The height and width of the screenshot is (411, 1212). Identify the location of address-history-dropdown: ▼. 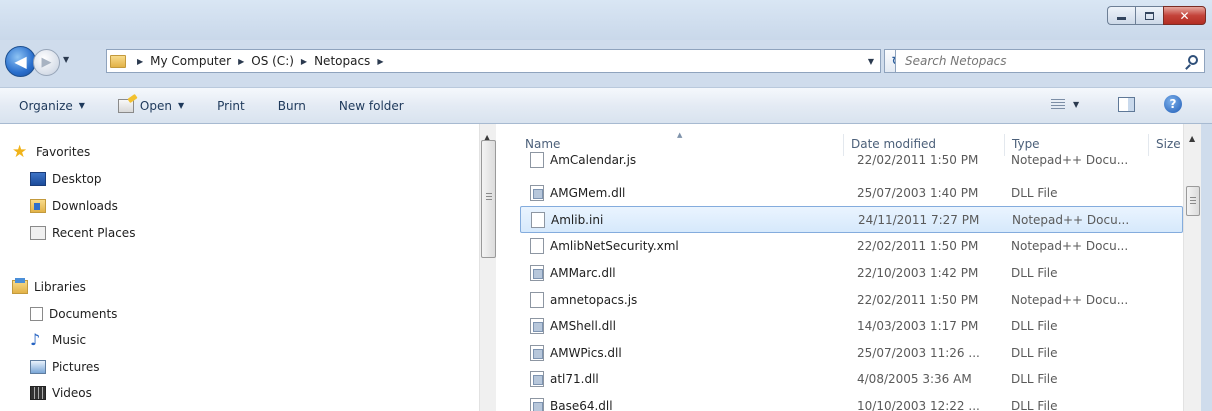
(871, 61).